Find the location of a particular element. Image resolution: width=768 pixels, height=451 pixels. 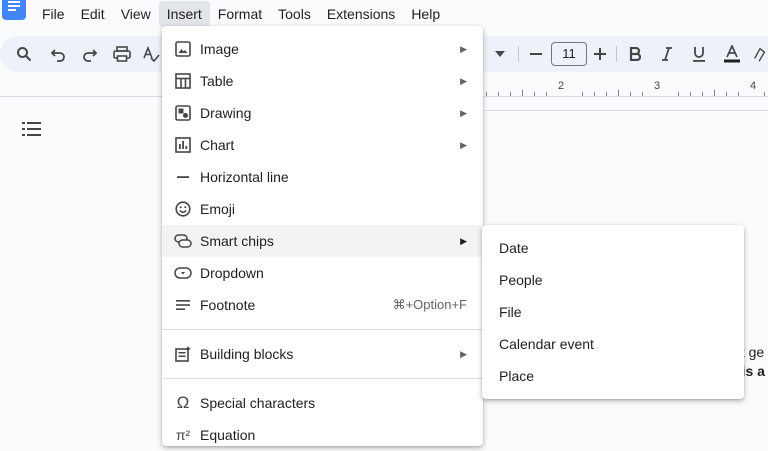

redo-icon is located at coordinates (90, 54).